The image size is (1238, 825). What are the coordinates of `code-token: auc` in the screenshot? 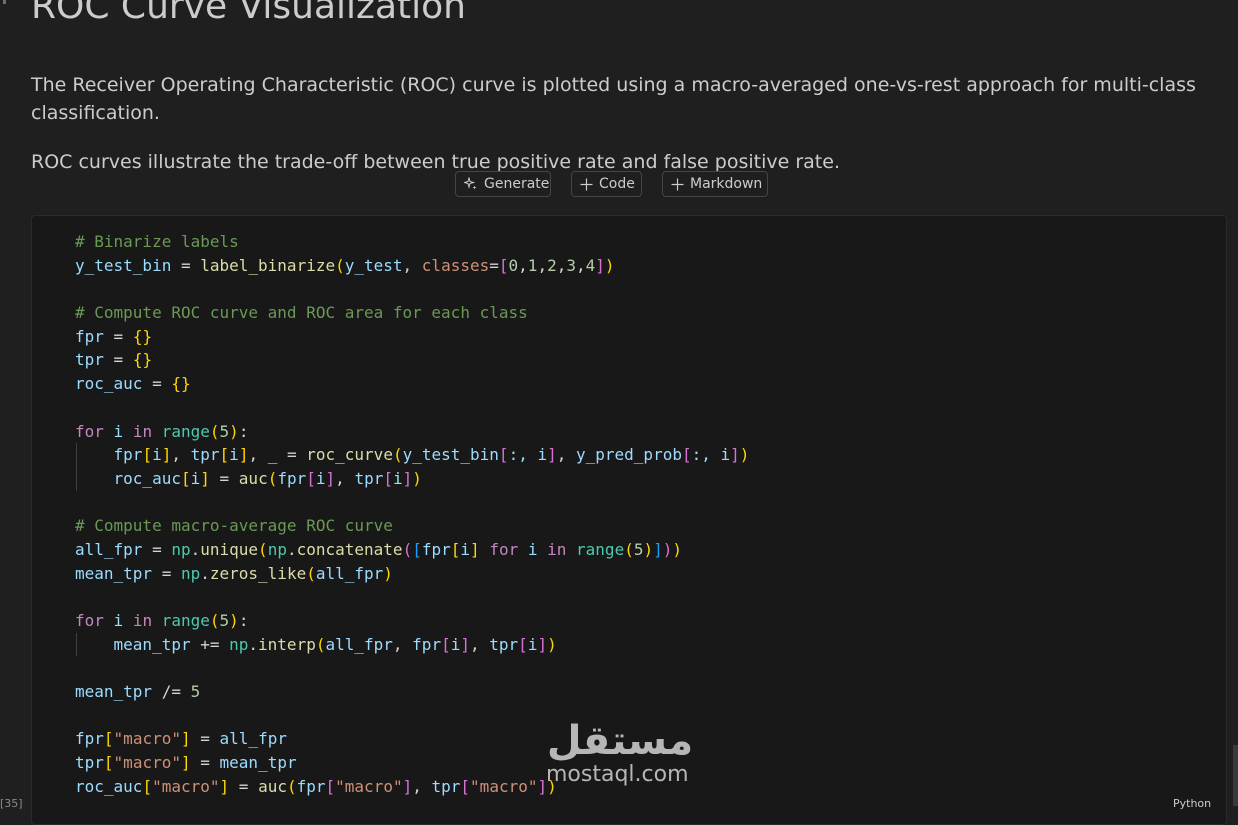 It's located at (253, 478).